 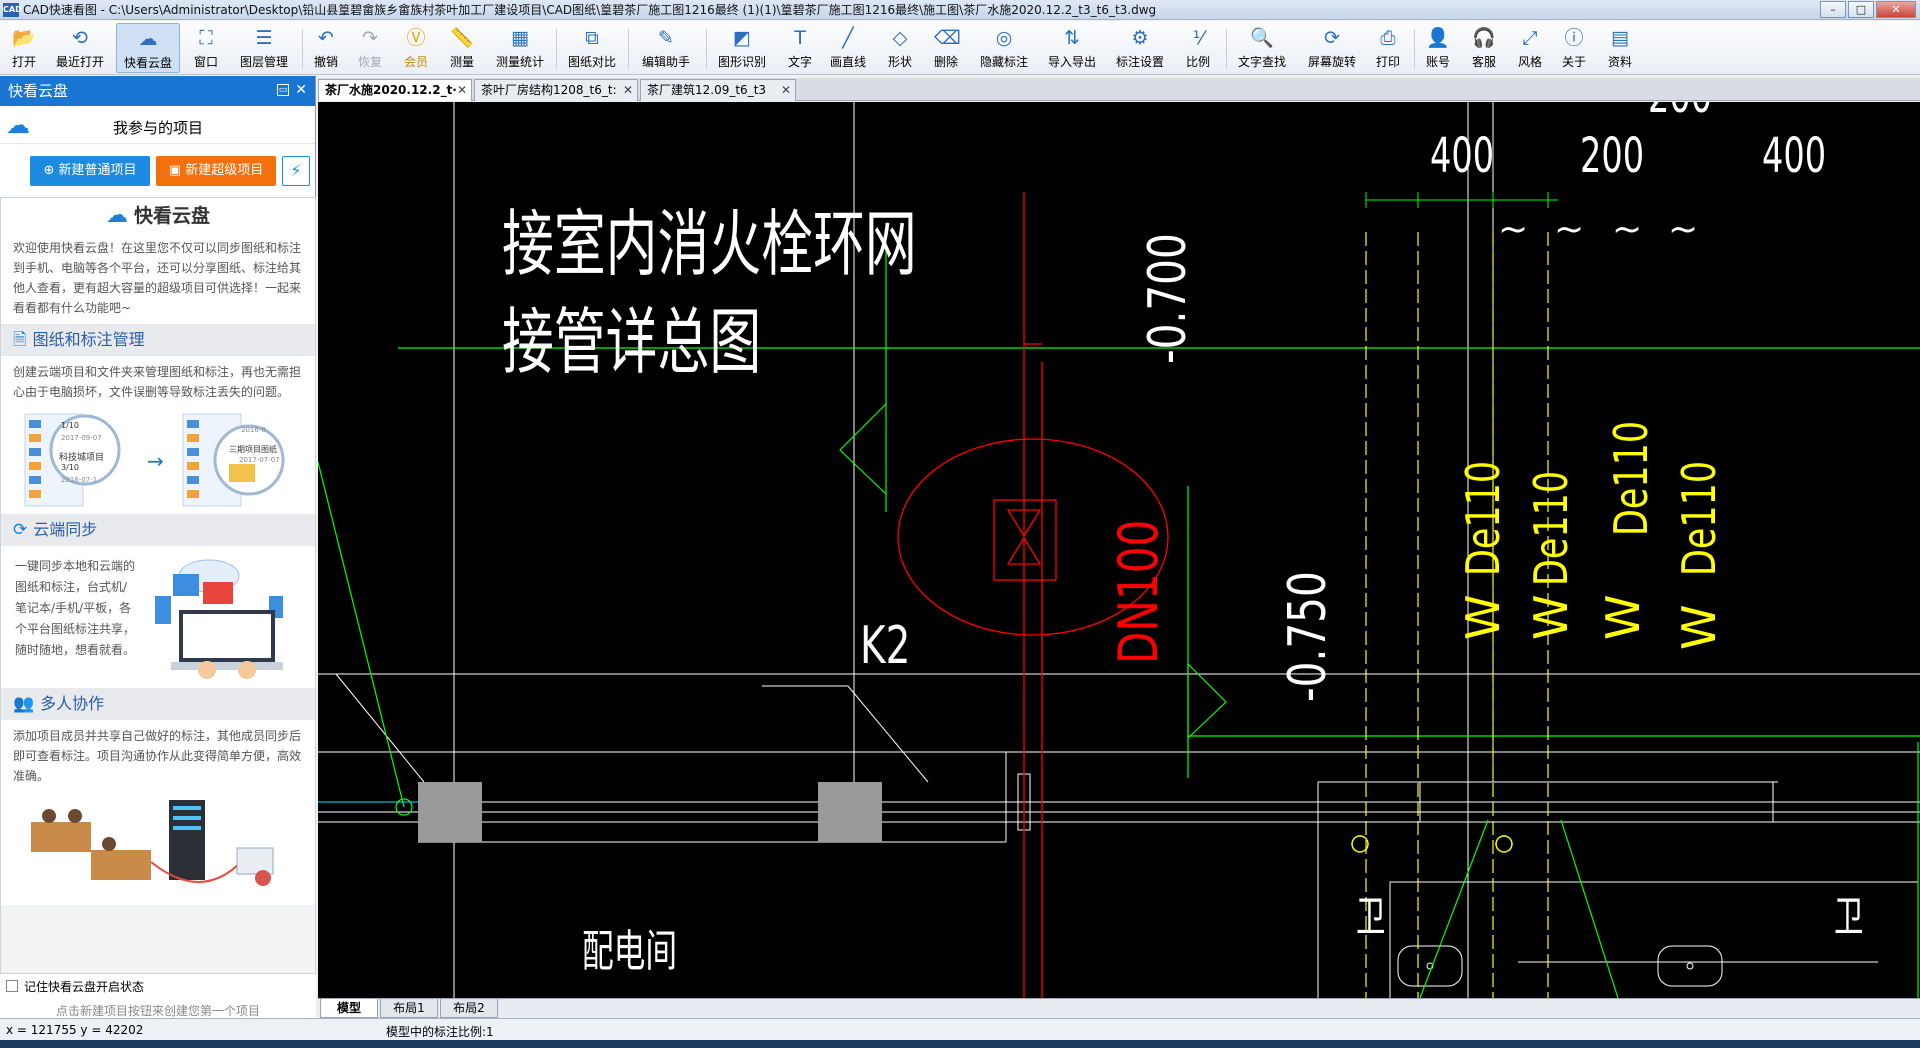 What do you see at coordinates (666, 38) in the screenshot?
I see `edit-assistant-icon: ✎` at bounding box center [666, 38].